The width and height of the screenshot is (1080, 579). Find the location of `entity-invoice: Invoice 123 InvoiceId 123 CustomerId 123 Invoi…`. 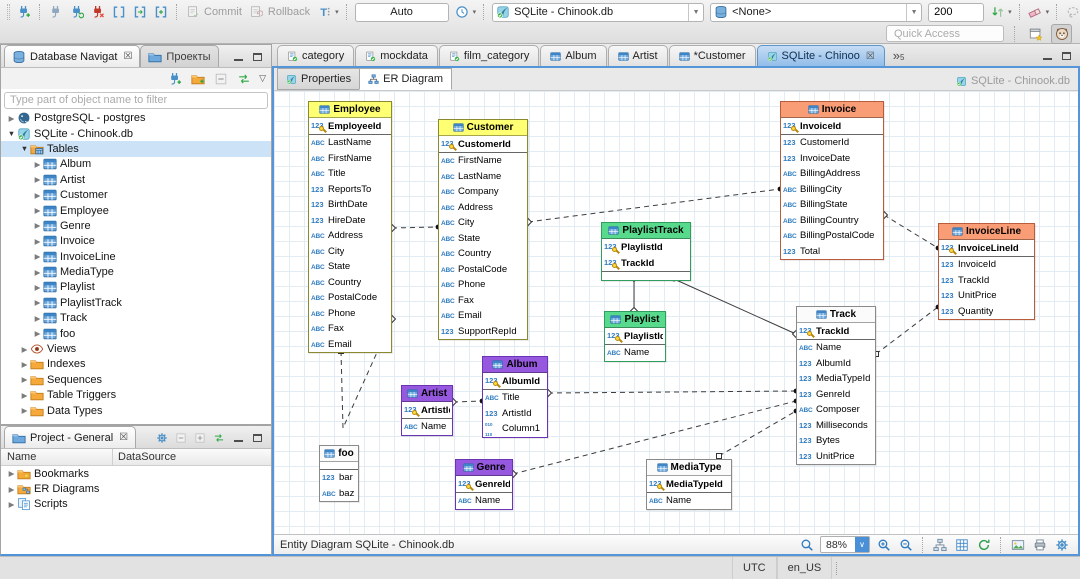

entity-invoice: Invoice 123 InvoiceId 123 CustomerId 123 Invoi… is located at coordinates (832, 180).